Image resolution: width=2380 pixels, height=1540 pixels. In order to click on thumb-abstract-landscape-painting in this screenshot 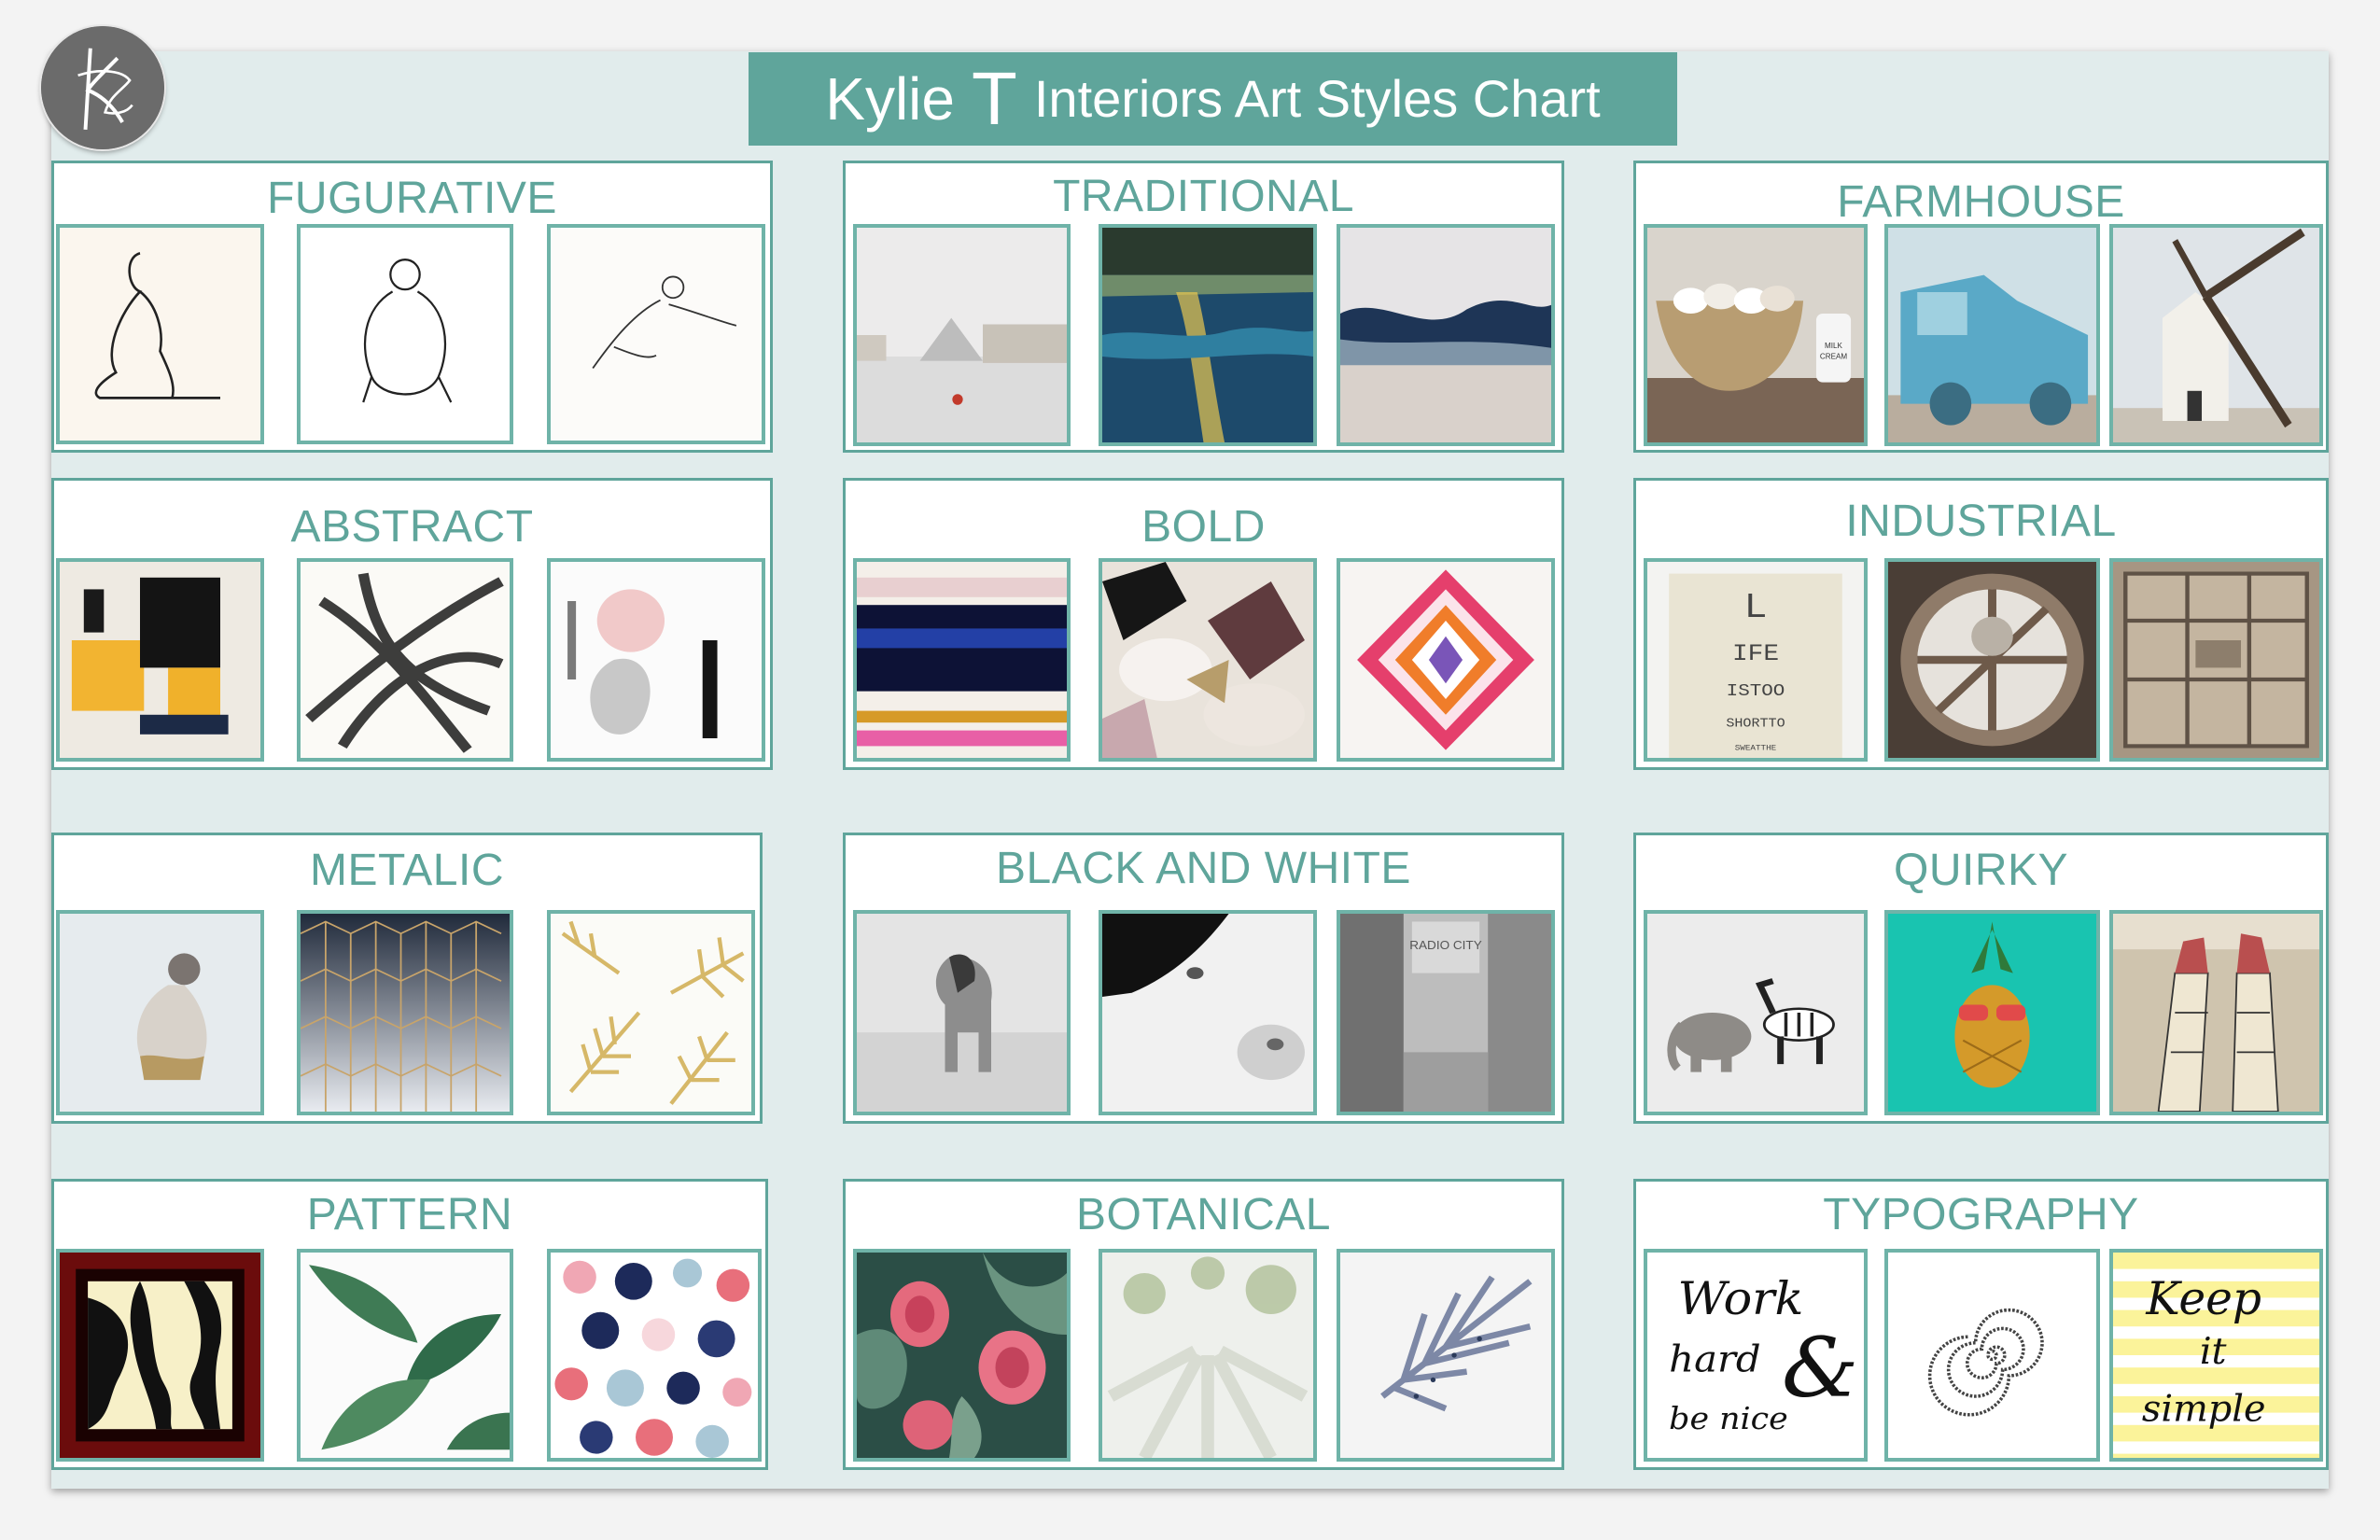, I will do `click(1446, 335)`.